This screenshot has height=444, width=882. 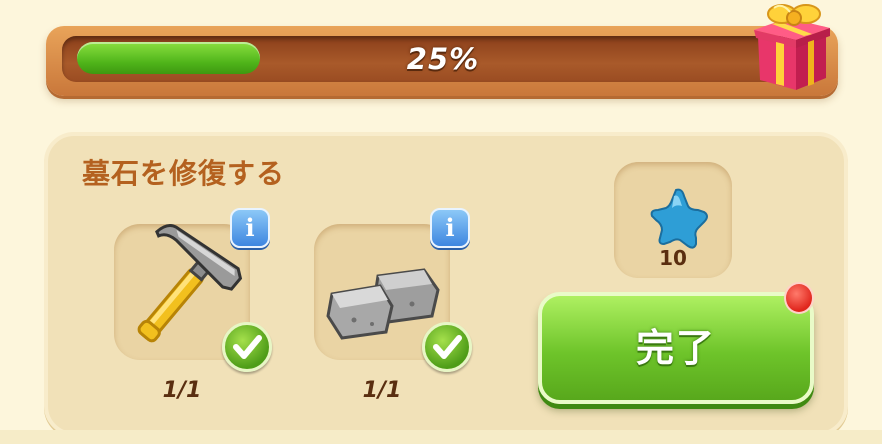 I want to click on progress-bar: 25%, so click(x=442, y=61).